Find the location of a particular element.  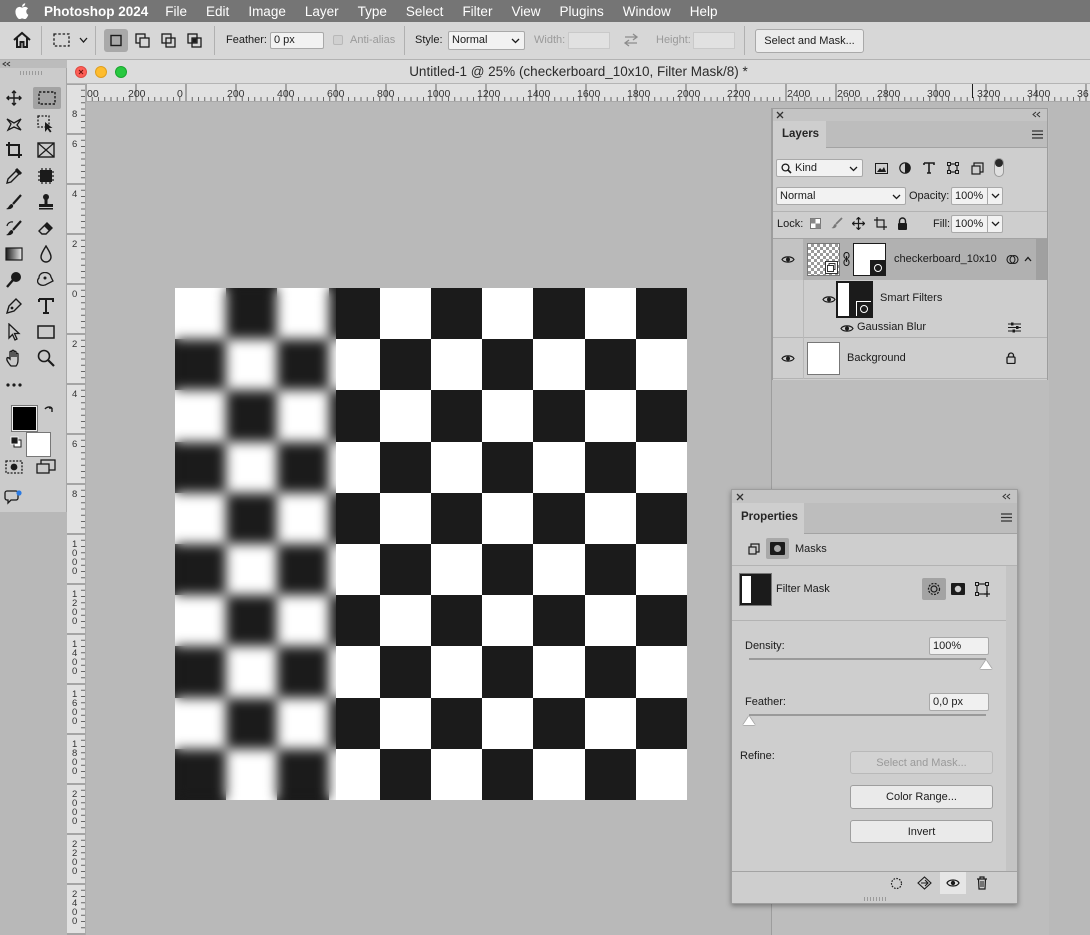

crop-tool-icon is located at coordinates (14, 150).